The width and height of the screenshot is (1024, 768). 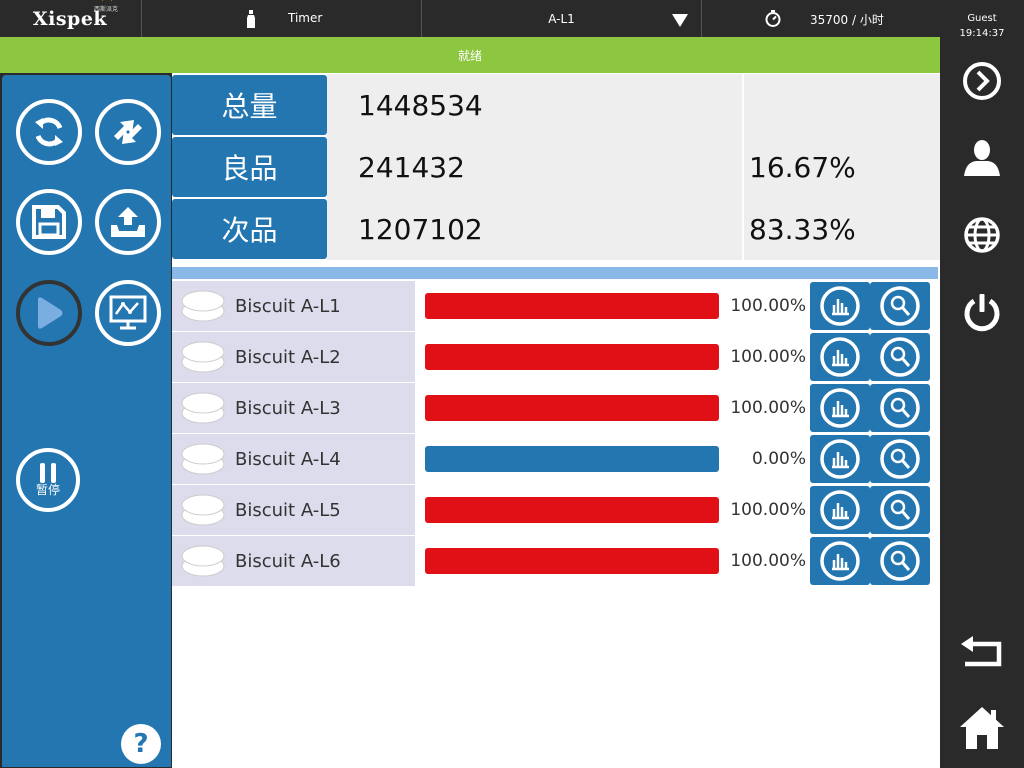 What do you see at coordinates (773, 18) in the screenshot?
I see `stopwatch-icon` at bounding box center [773, 18].